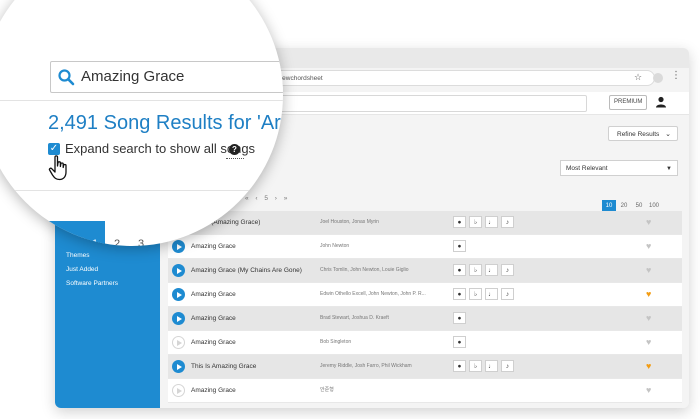 The image size is (700, 419). What do you see at coordinates (587, 168) in the screenshot?
I see `sort-select-value: Most Relevant` at bounding box center [587, 168].